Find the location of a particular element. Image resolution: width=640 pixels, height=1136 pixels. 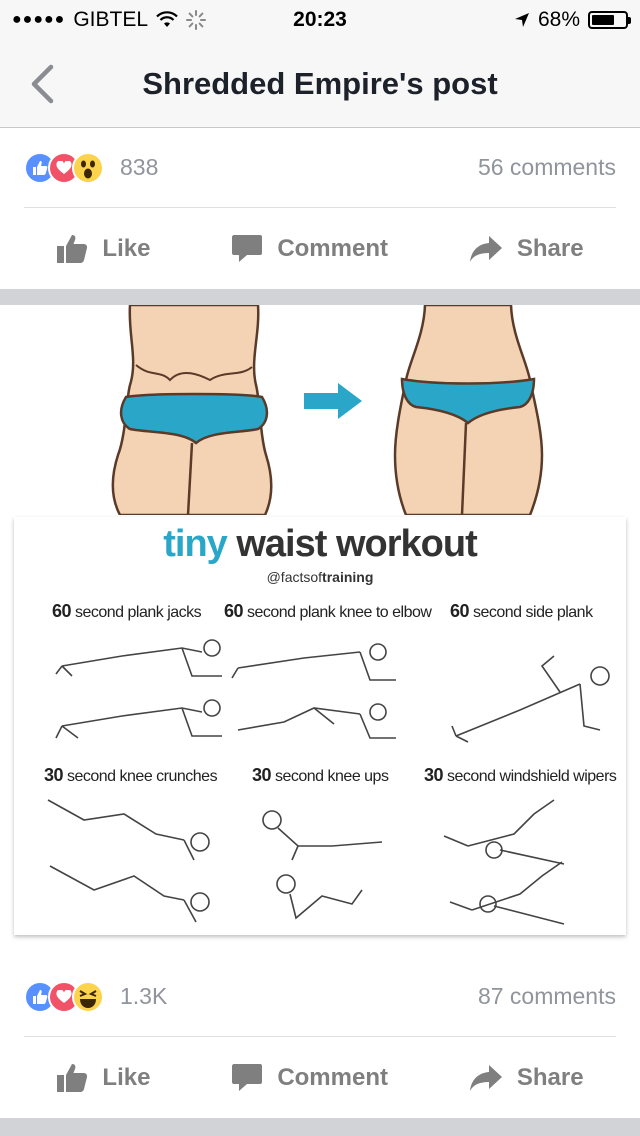

exercise-name: second knee crunches is located at coordinates (140, 776).